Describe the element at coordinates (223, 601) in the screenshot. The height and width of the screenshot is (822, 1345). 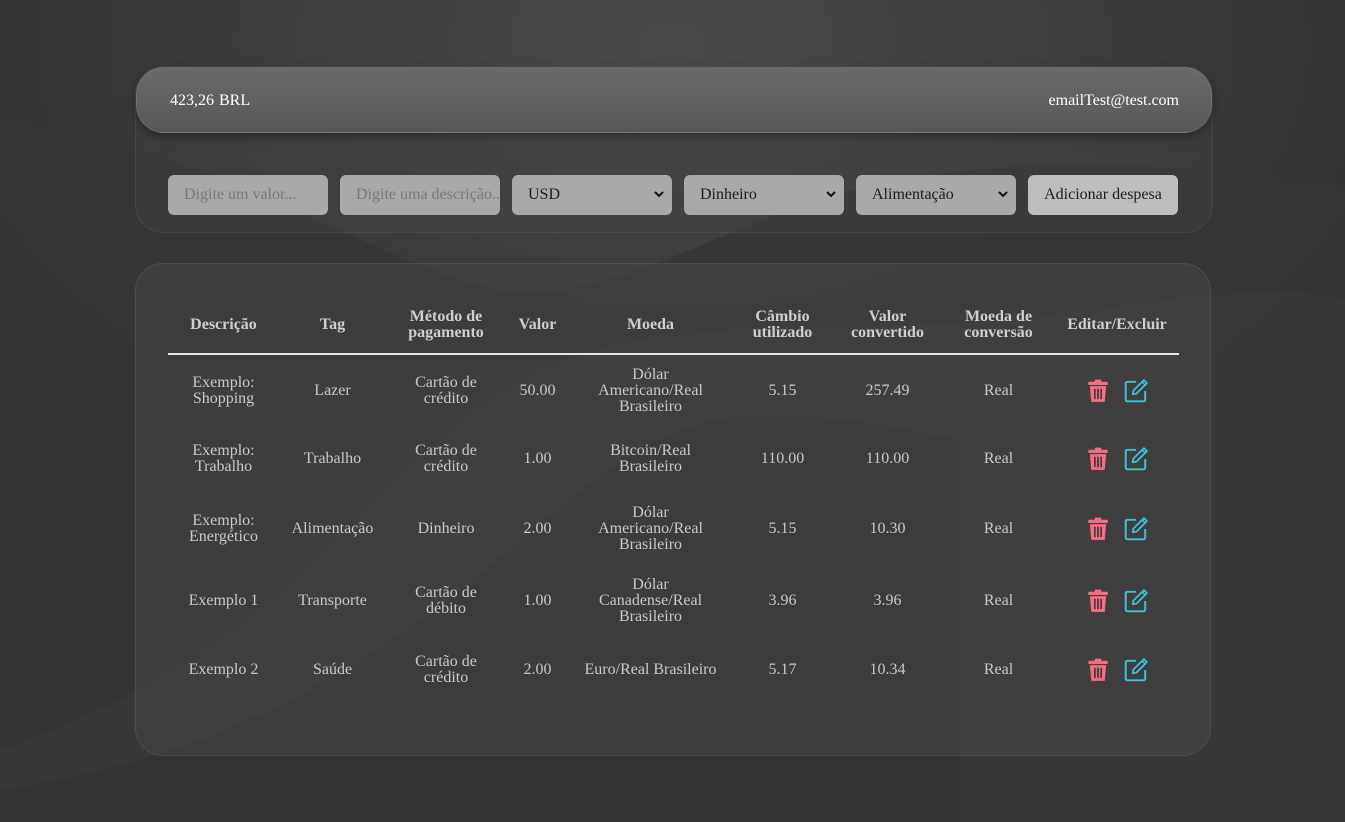
I see `description-cell: Exemplo 1` at that location.